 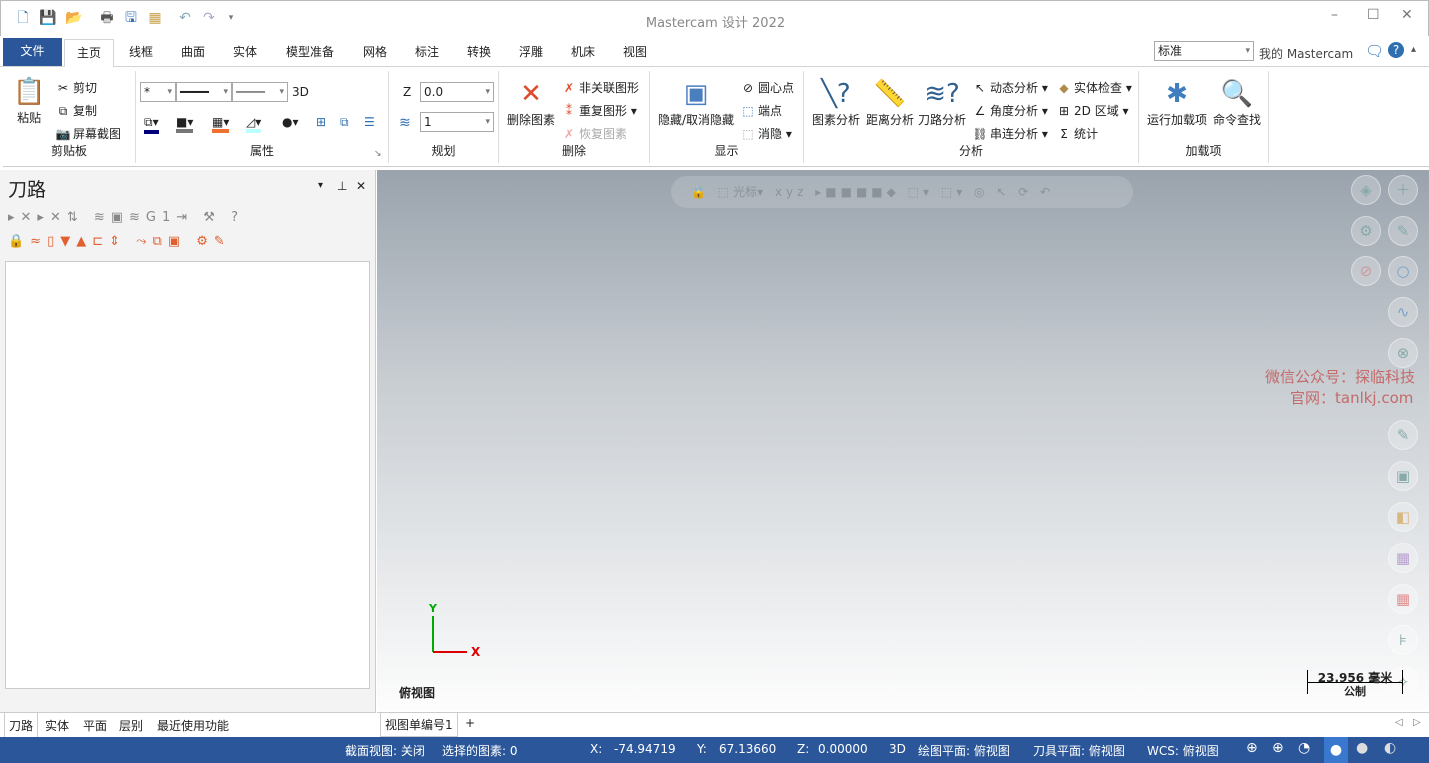 I want to click on solid-button: ◧, so click(x=1403, y=517).